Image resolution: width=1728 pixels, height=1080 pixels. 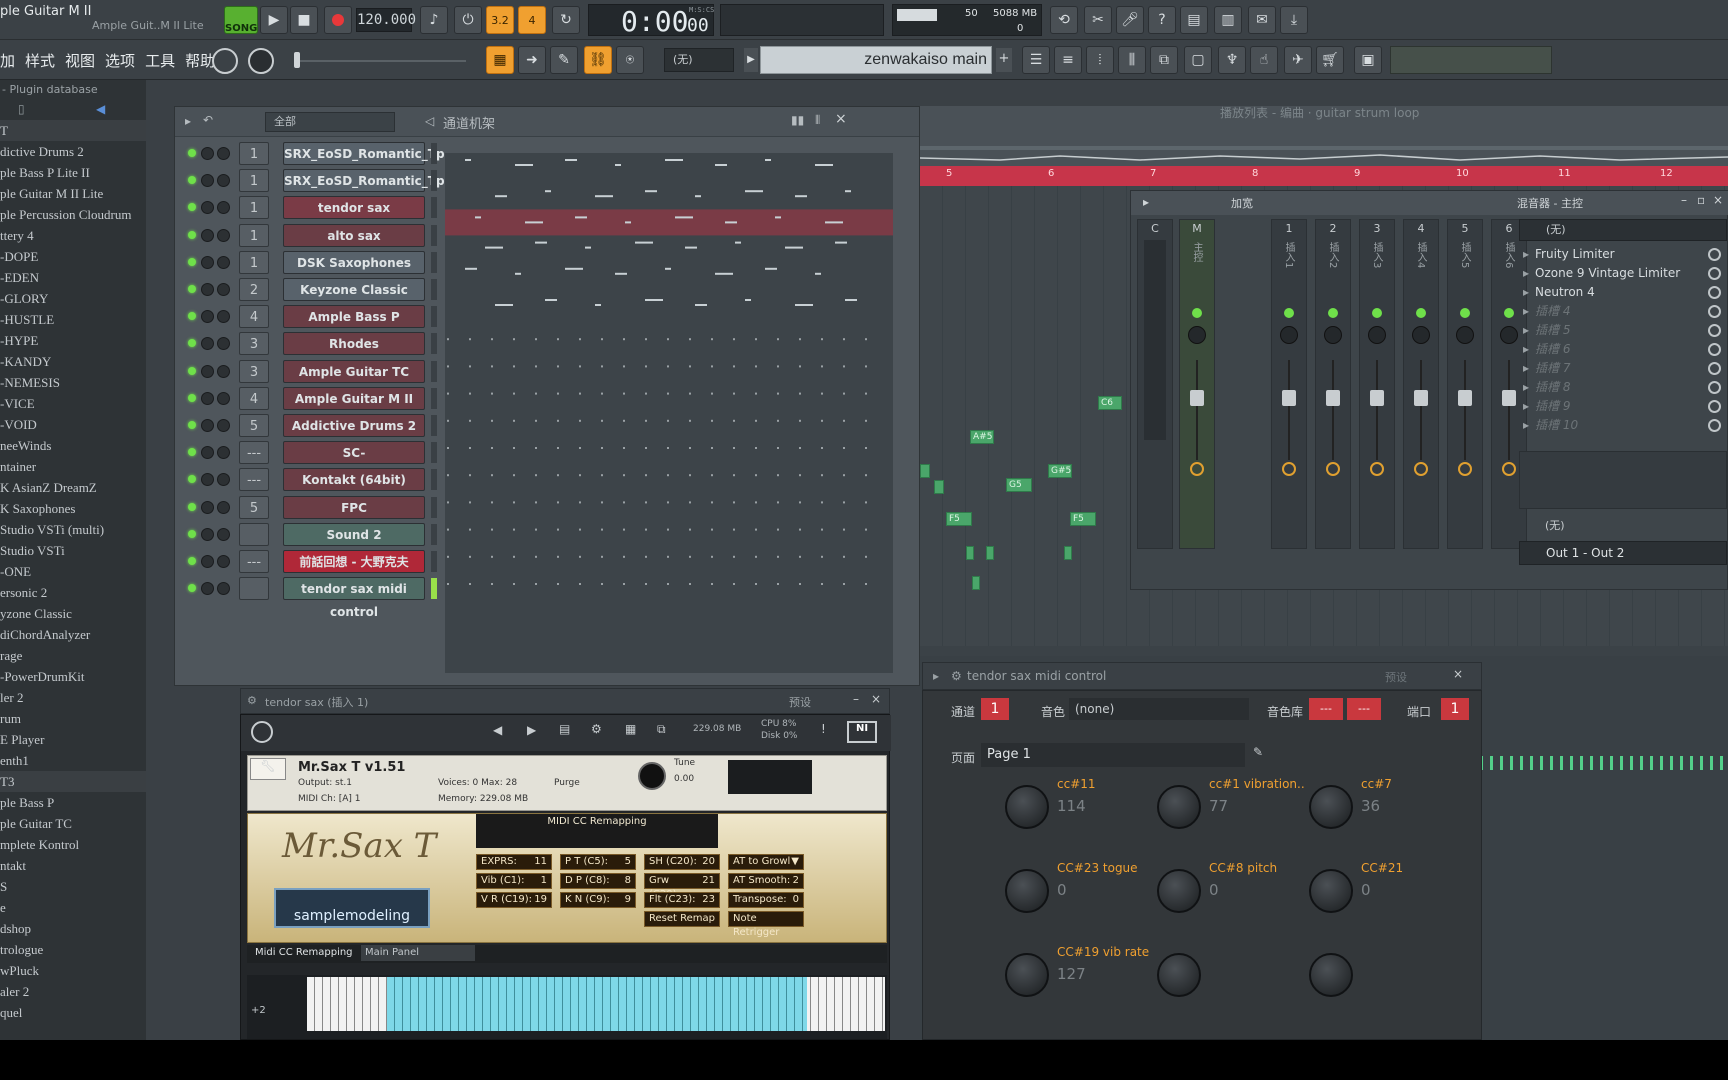 What do you see at coordinates (1396, 677) in the screenshot?
I see `midi-preset-label: 预设` at bounding box center [1396, 677].